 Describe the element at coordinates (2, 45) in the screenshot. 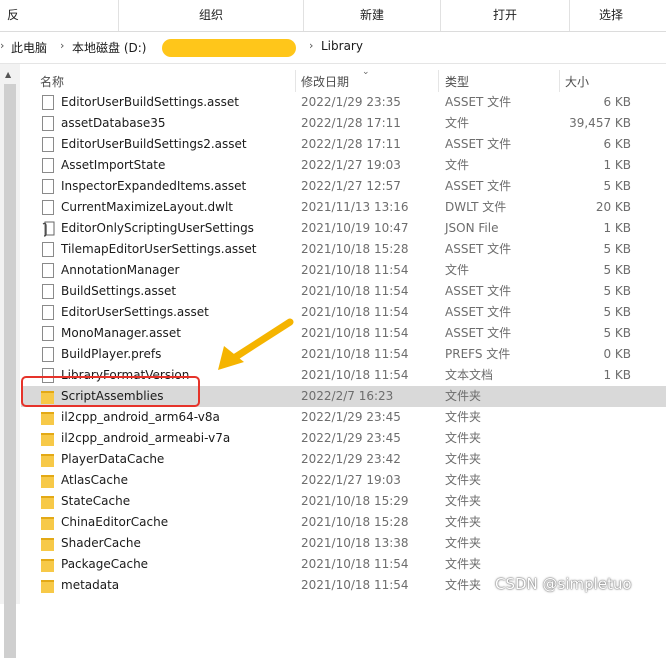

I see `chevron-right-icon: ›` at that location.